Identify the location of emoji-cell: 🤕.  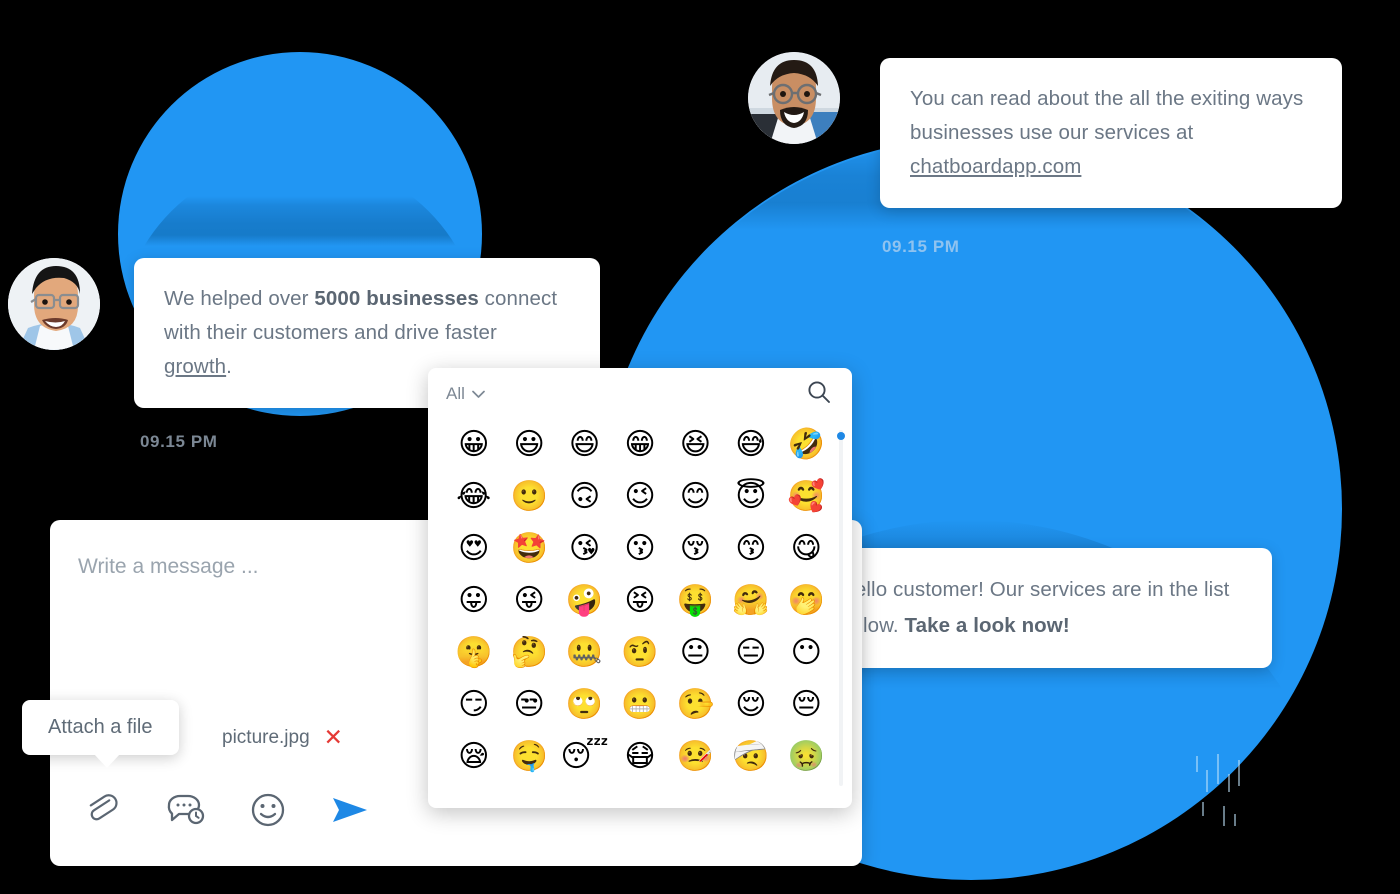
(750, 756).